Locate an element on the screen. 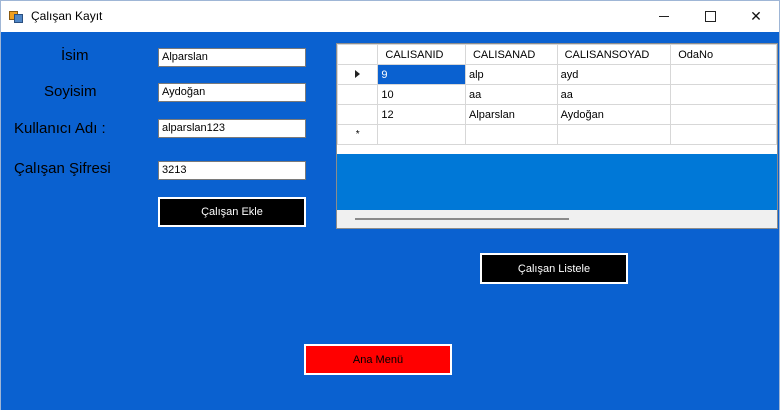 This screenshot has width=780, height=410. cell-calisansoyad: ayd is located at coordinates (614, 74).